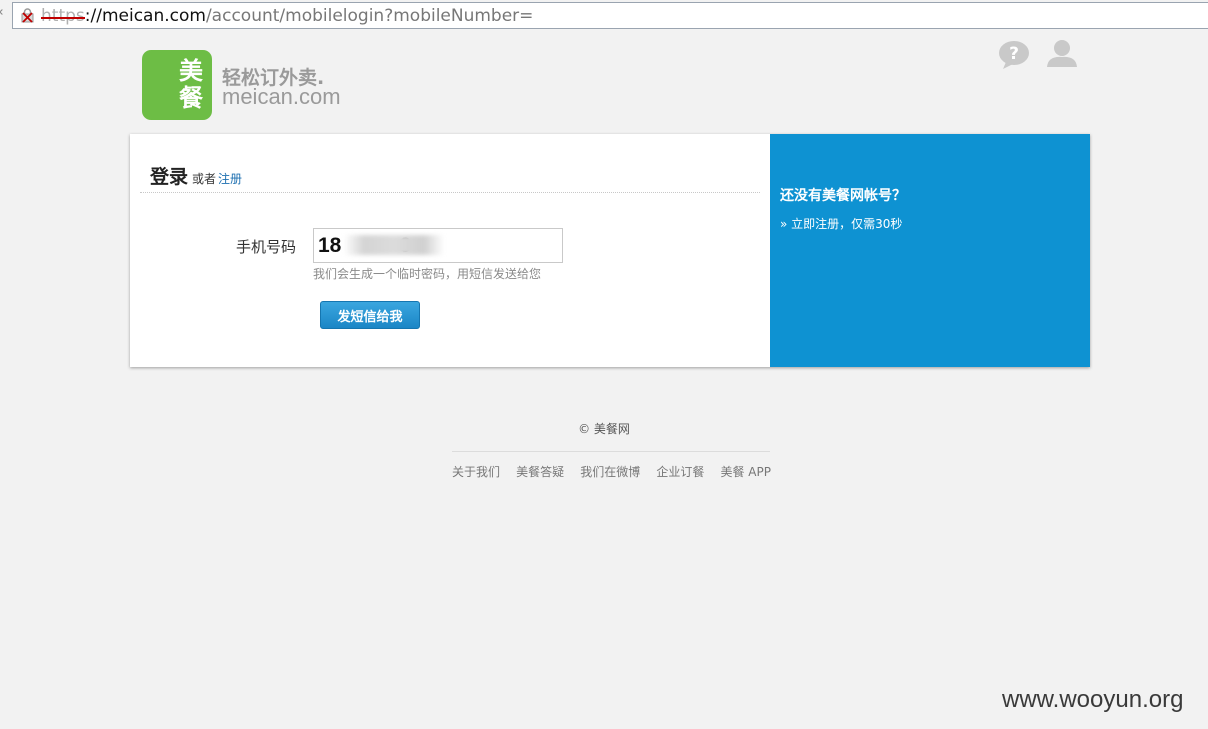 The width and height of the screenshot is (1208, 729). What do you see at coordinates (841, 223) in the screenshot?
I see `register-now-link: » 立即注册，仅需30秒` at bounding box center [841, 223].